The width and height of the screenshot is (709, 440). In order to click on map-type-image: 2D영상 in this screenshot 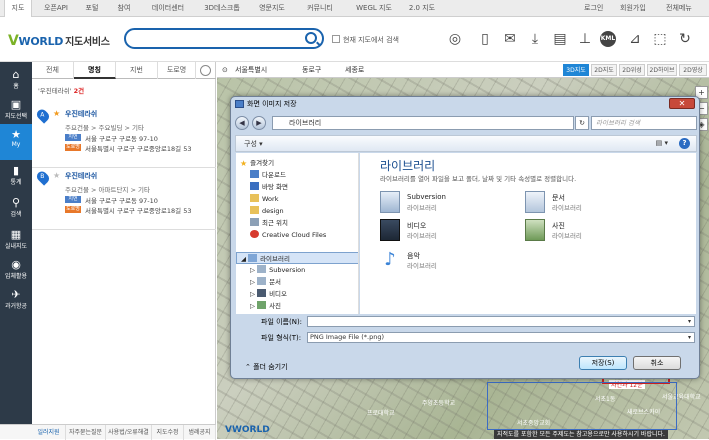, I will do `click(693, 70)`.